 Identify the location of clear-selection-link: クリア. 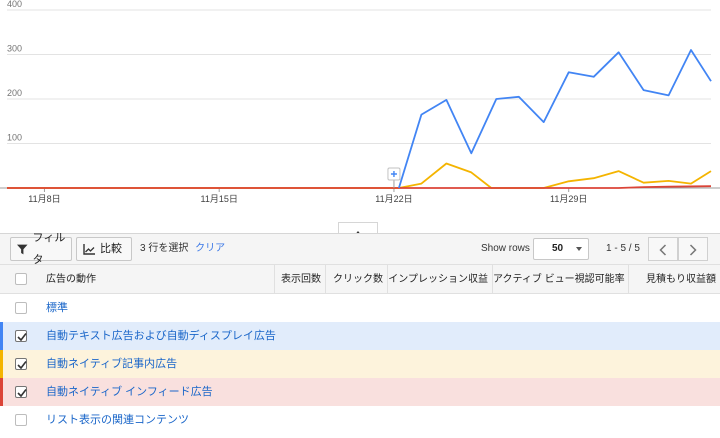
(210, 248).